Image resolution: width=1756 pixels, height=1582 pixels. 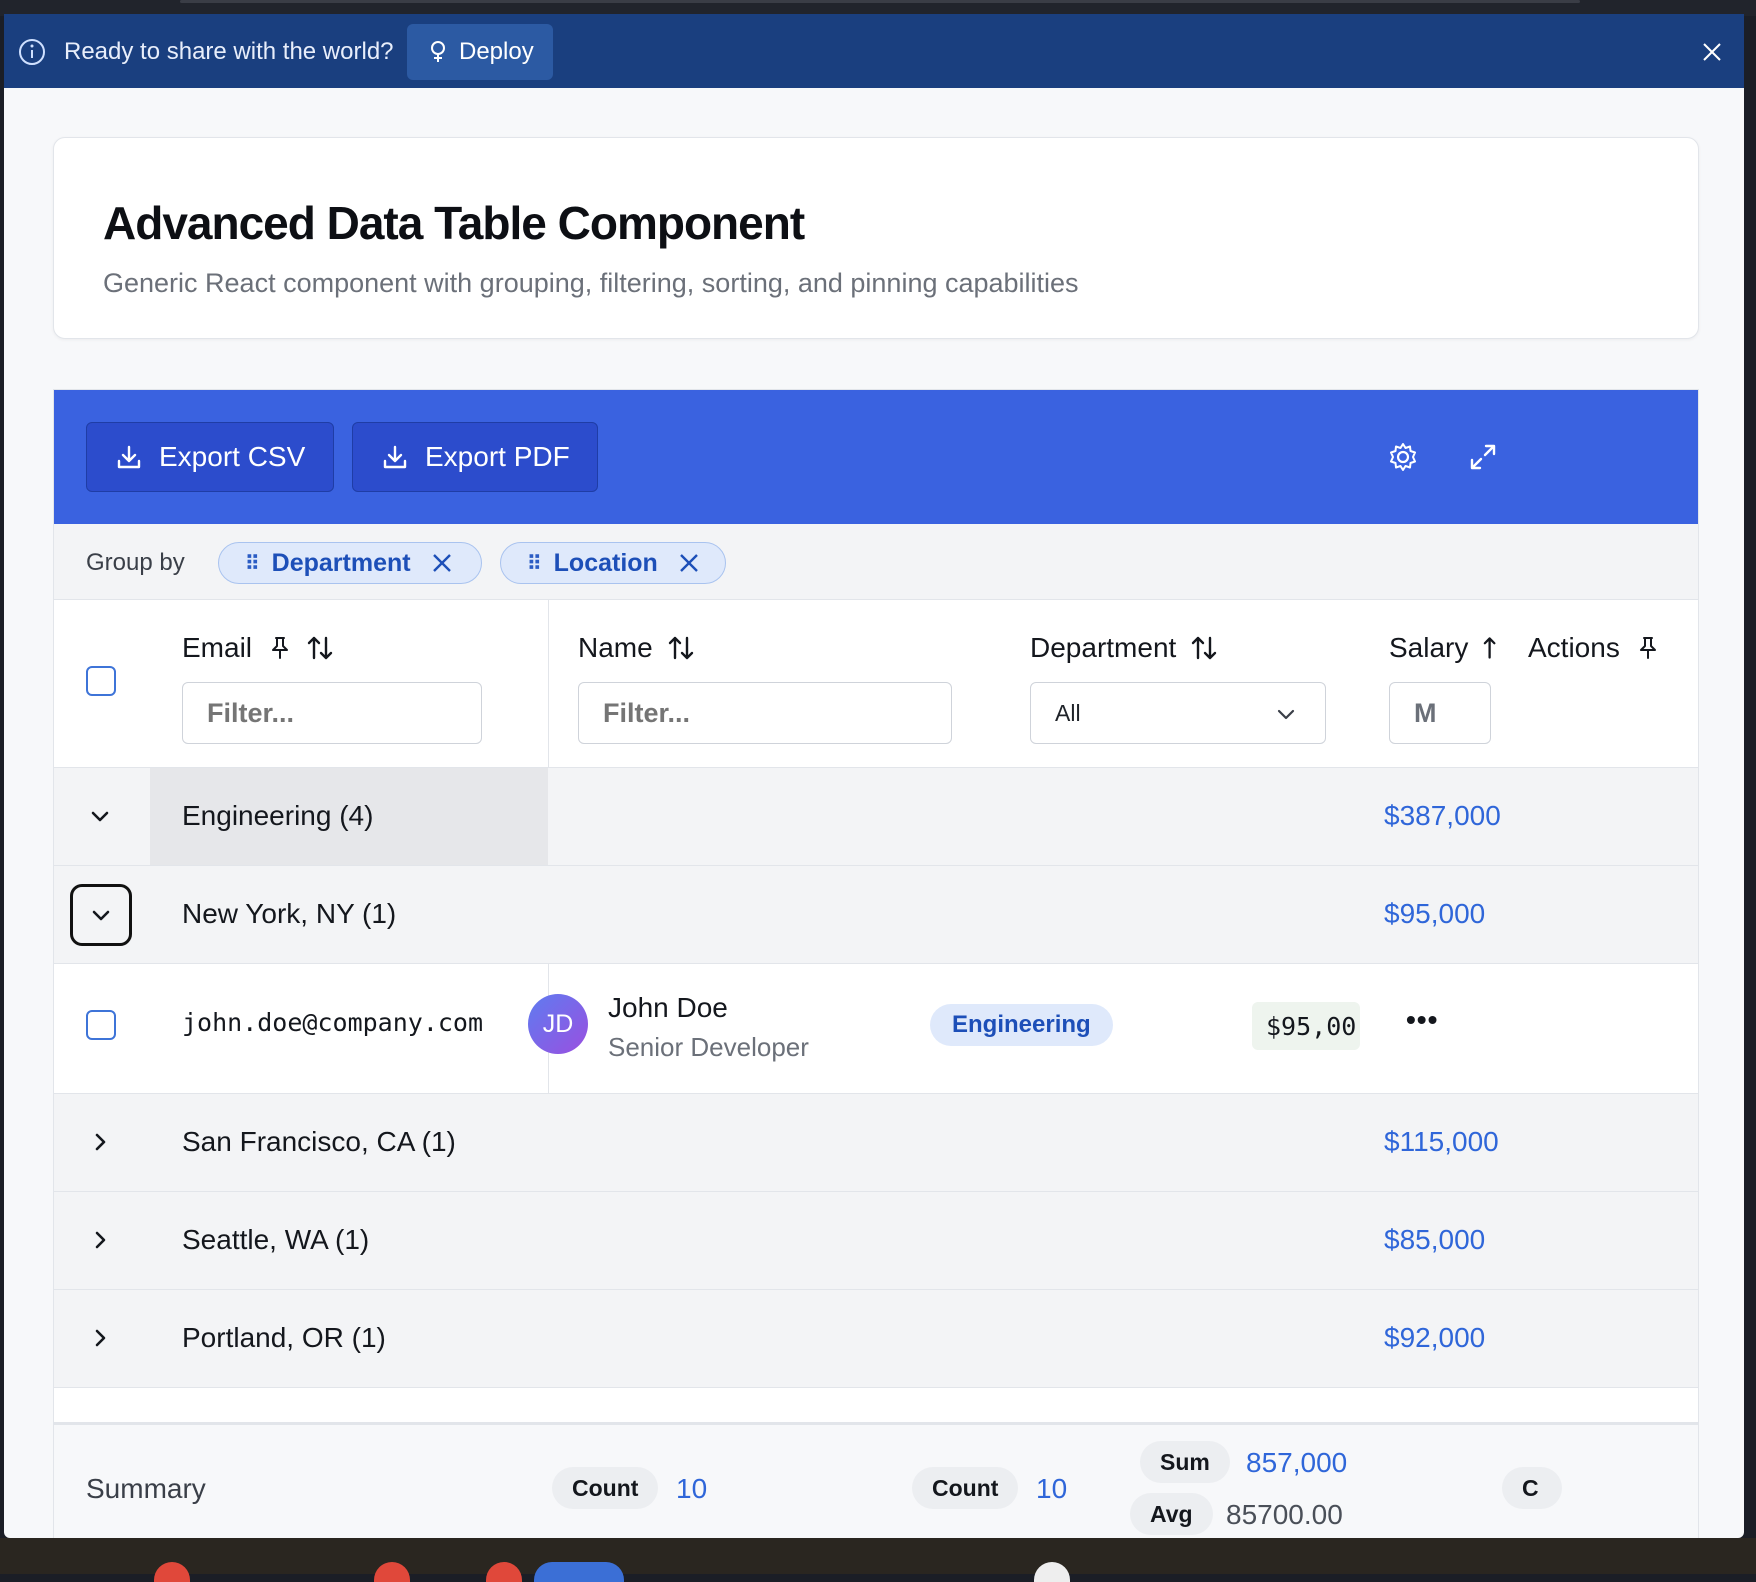 I want to click on group-salary-total: $85,000, so click(x=1435, y=1239).